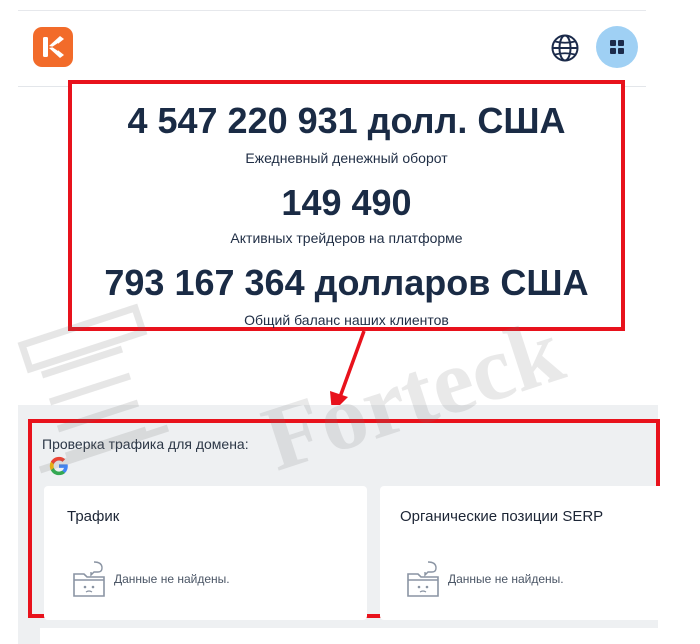  What do you see at coordinates (172, 579) in the screenshot?
I see `traffic-no-data: Данные не найдены.` at bounding box center [172, 579].